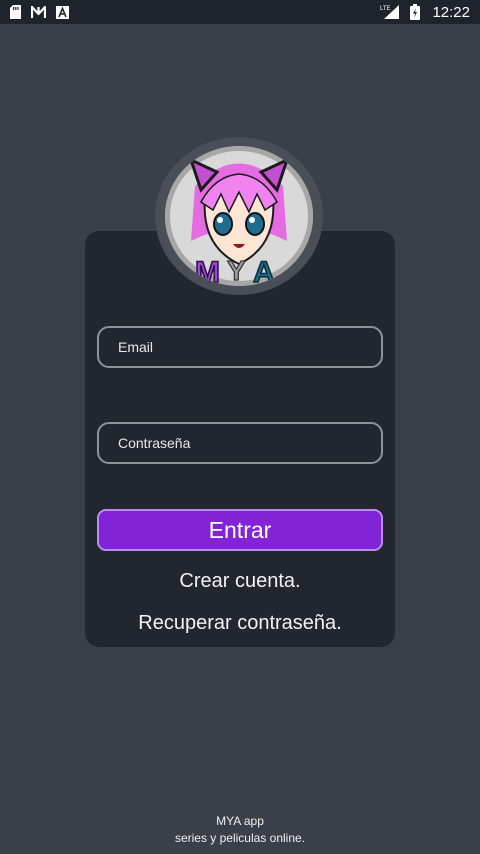  I want to click on anime-avatar-image: M Y A, so click(239, 216).